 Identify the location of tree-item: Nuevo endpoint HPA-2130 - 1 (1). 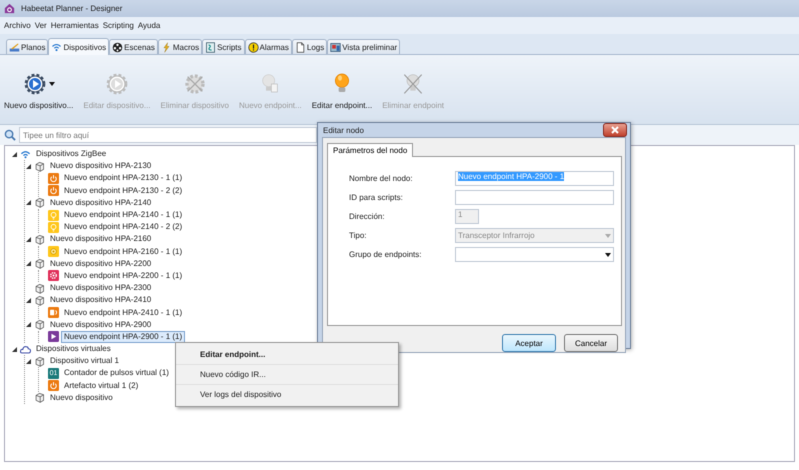
(123, 178).